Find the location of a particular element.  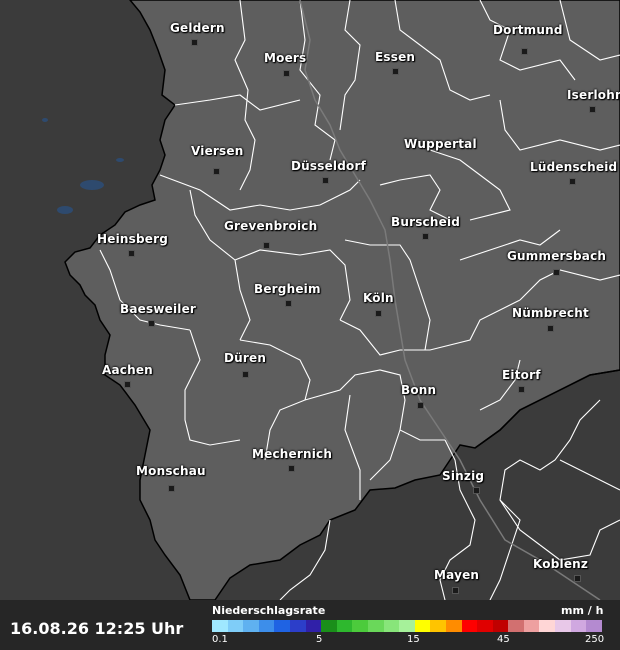

city-marker-geldern is located at coordinates (194, 42).